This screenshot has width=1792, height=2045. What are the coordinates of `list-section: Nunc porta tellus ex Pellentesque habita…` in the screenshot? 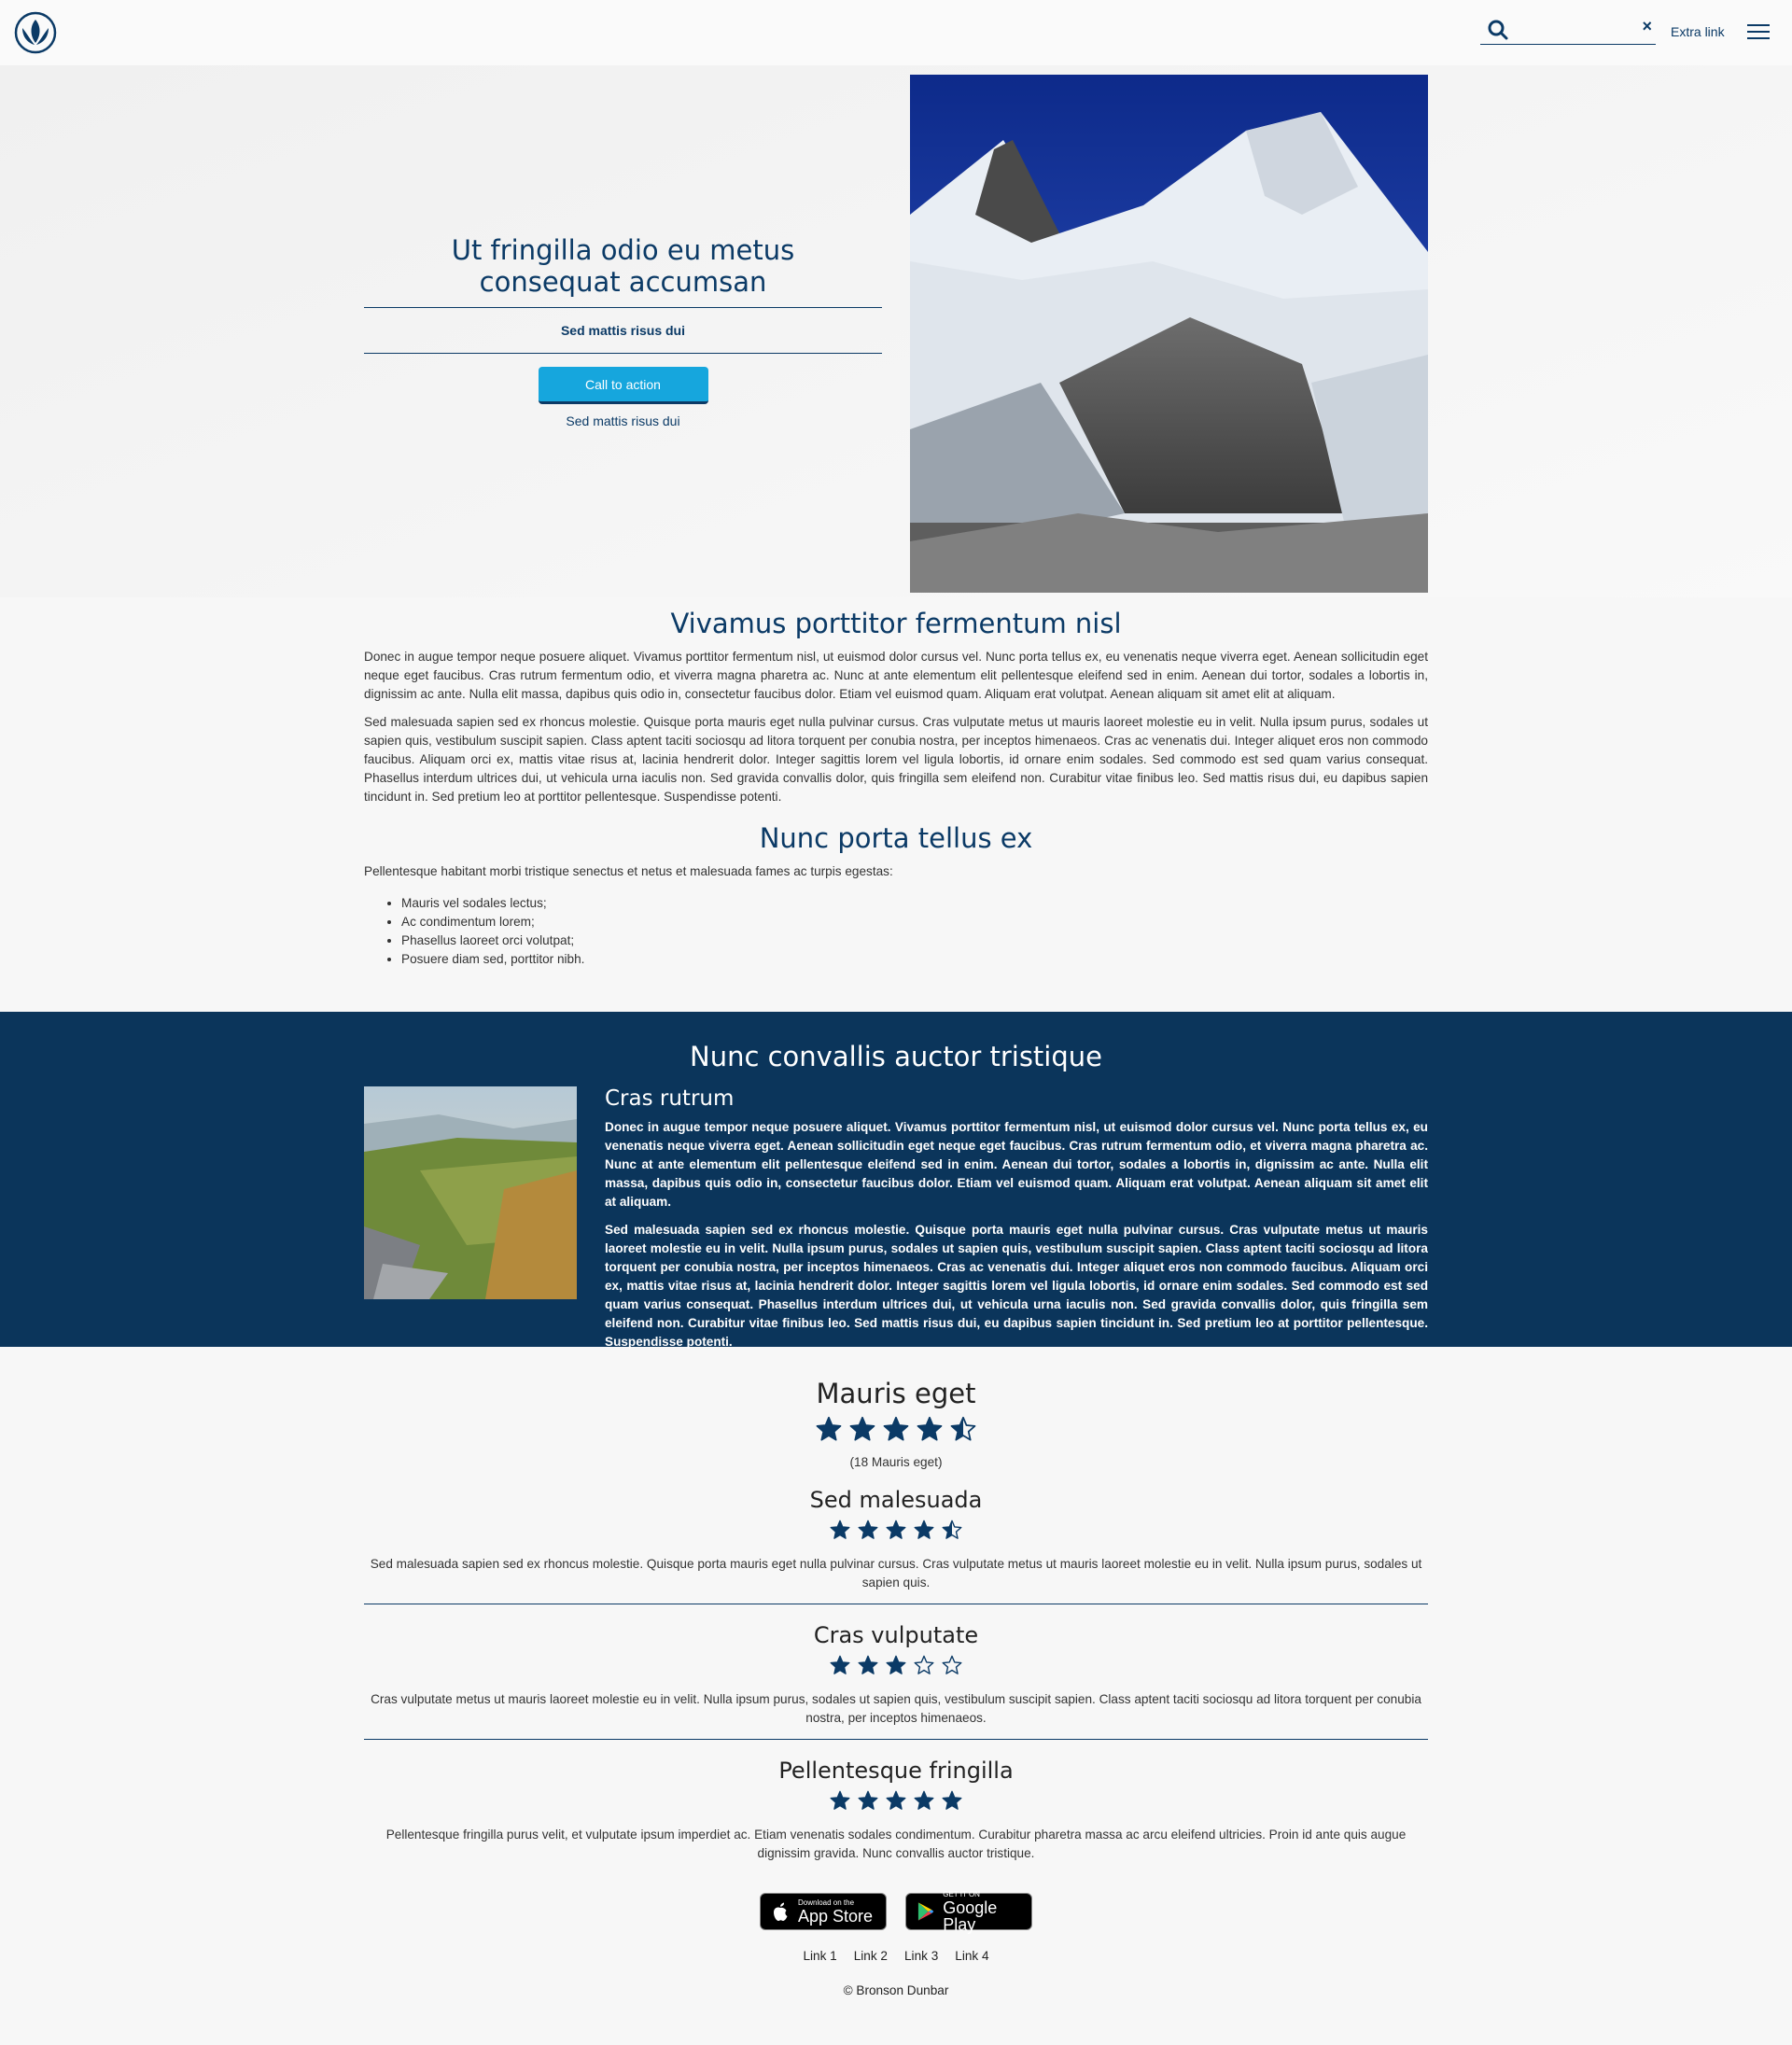 It's located at (896, 895).